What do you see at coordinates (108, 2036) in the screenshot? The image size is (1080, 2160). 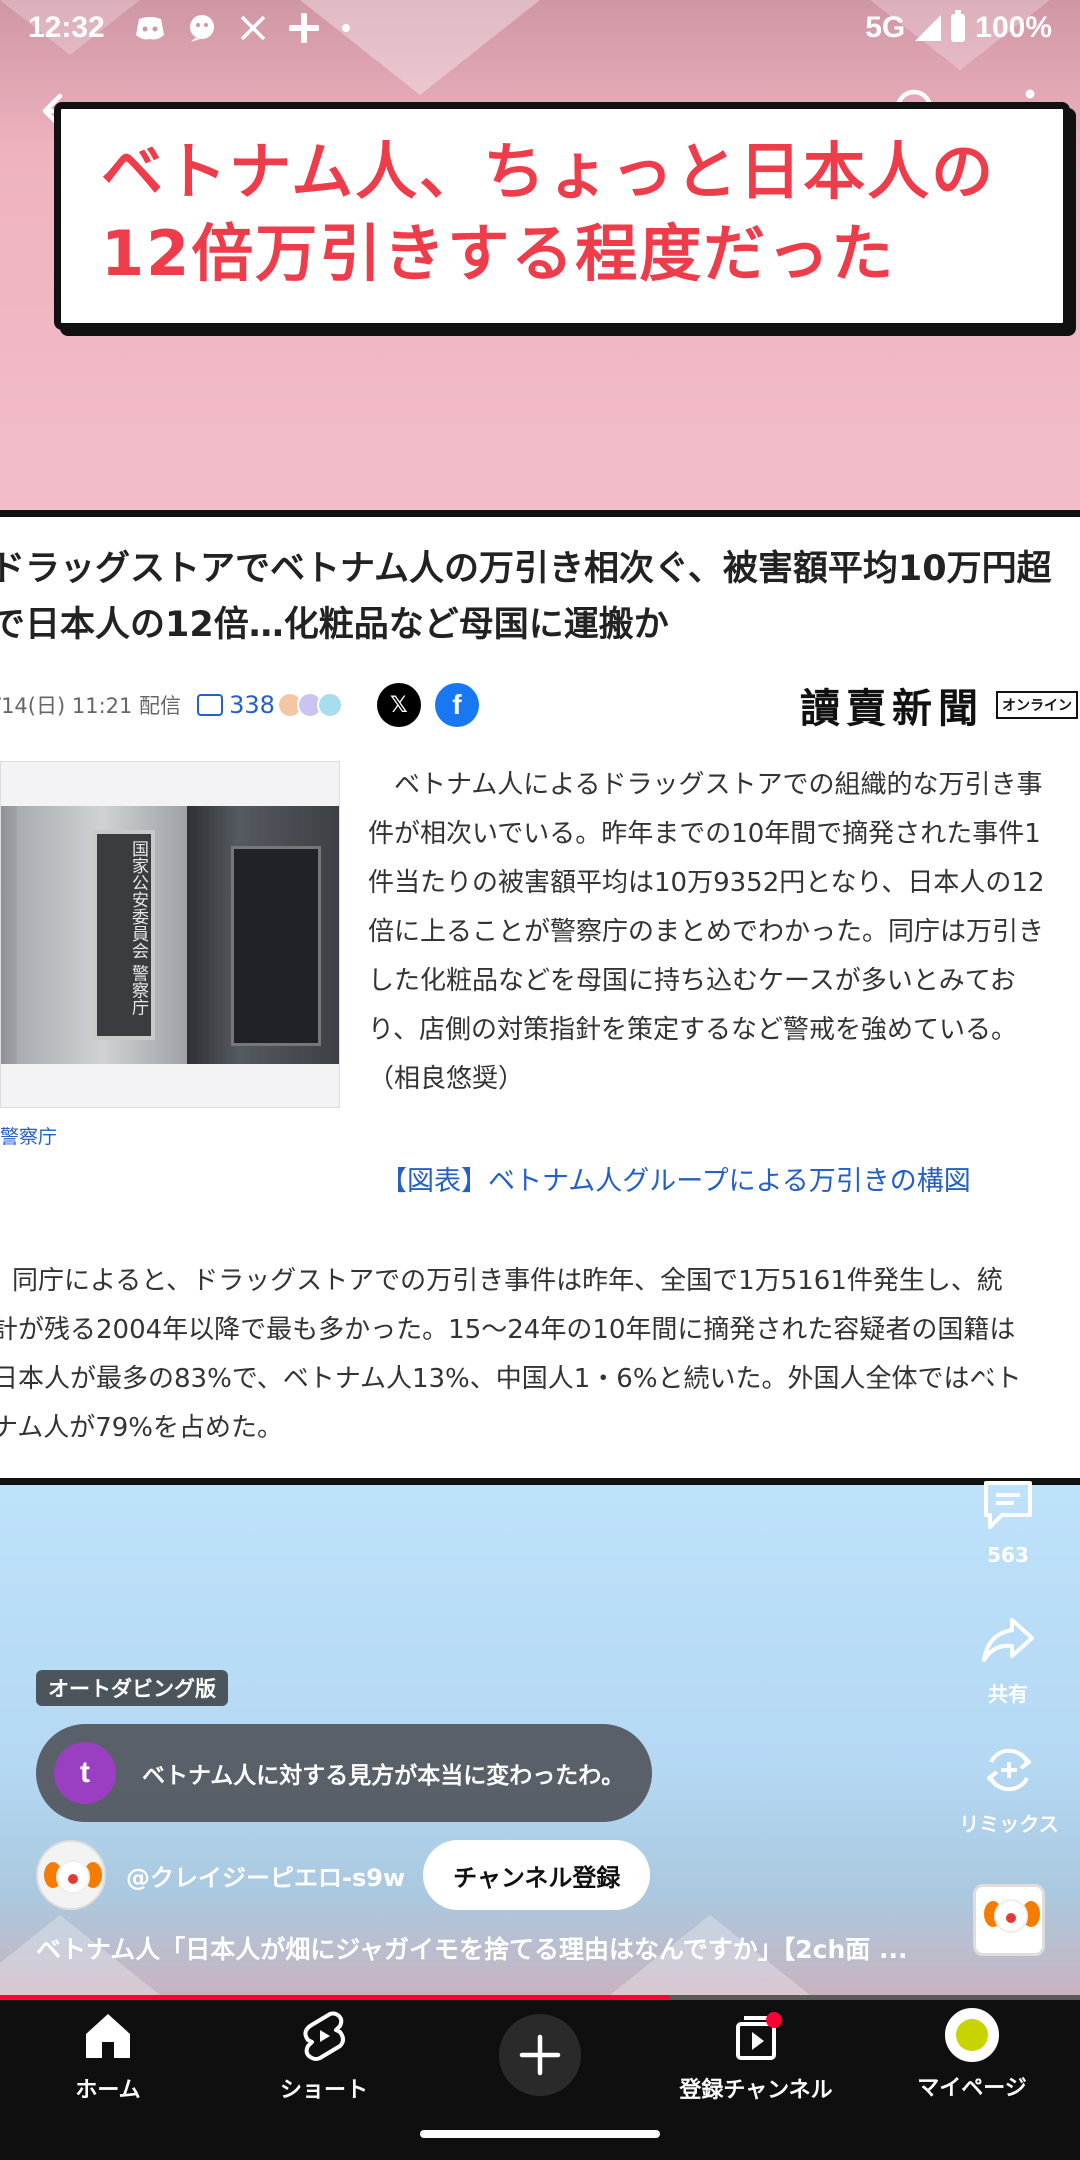 I see `home-icon` at bounding box center [108, 2036].